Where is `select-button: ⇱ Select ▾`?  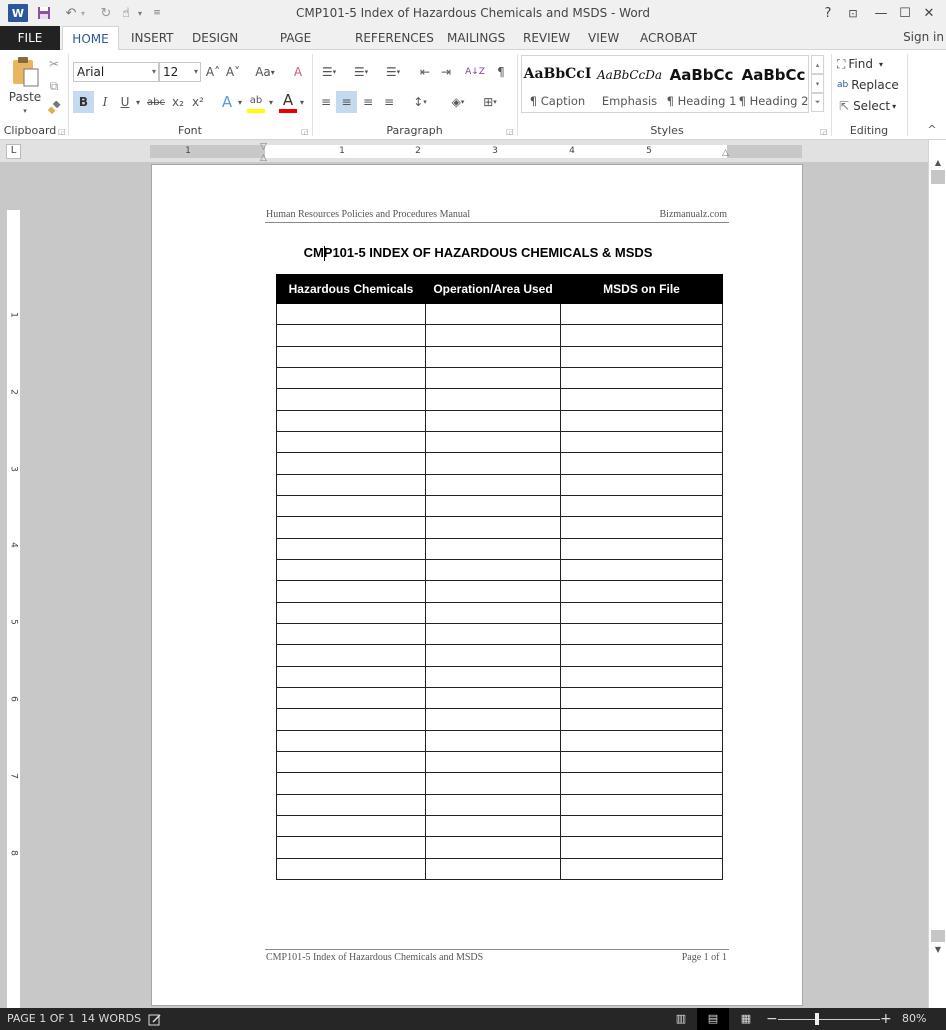 select-button: ⇱ Select ▾ is located at coordinates (872, 106).